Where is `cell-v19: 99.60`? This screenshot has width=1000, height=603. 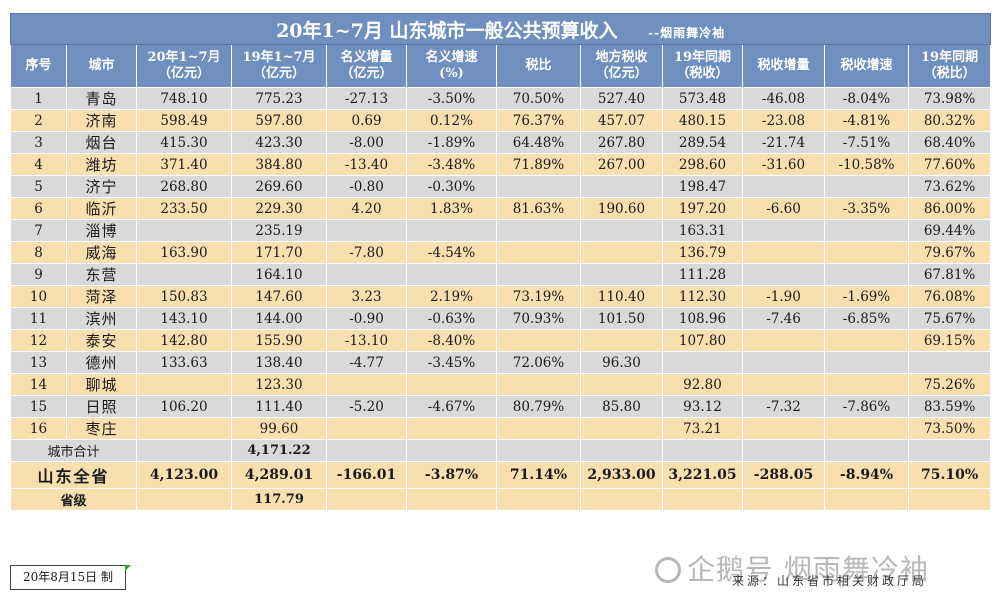 cell-v19: 99.60 is located at coordinates (279, 428).